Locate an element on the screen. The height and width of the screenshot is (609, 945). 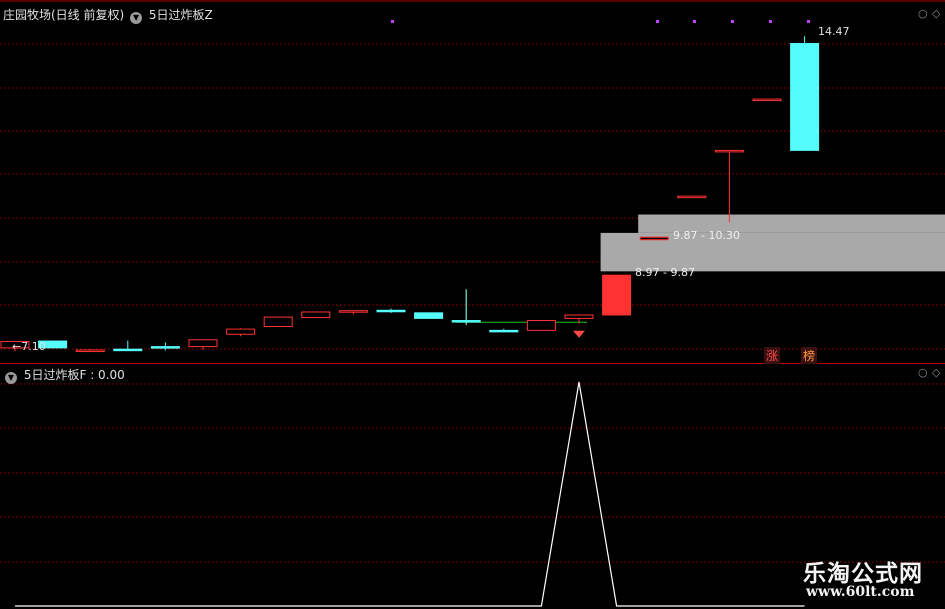
diamond-icon: ◇ is located at coordinates (936, 13).